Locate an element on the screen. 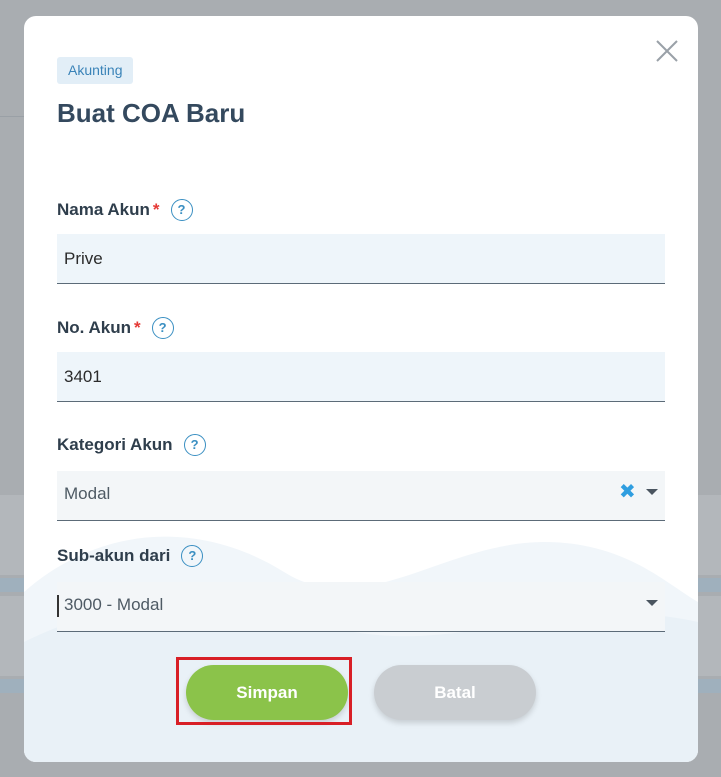 The image size is (721, 777). account-name-label: Nama Akun * ? is located at coordinates (125, 210).